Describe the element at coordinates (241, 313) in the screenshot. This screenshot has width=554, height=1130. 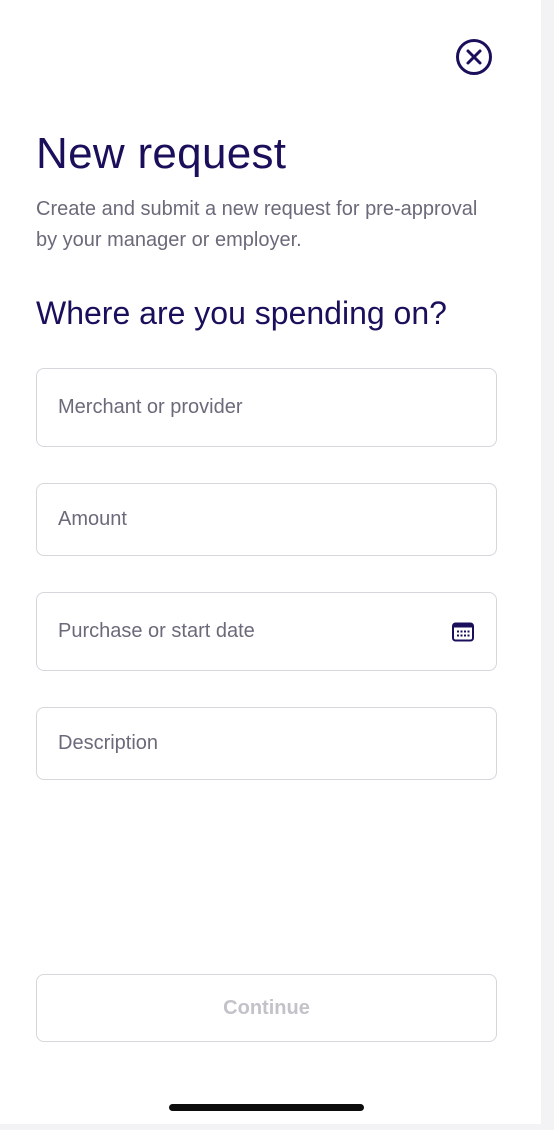
I see `section-heading: Where are you spending on?` at that location.